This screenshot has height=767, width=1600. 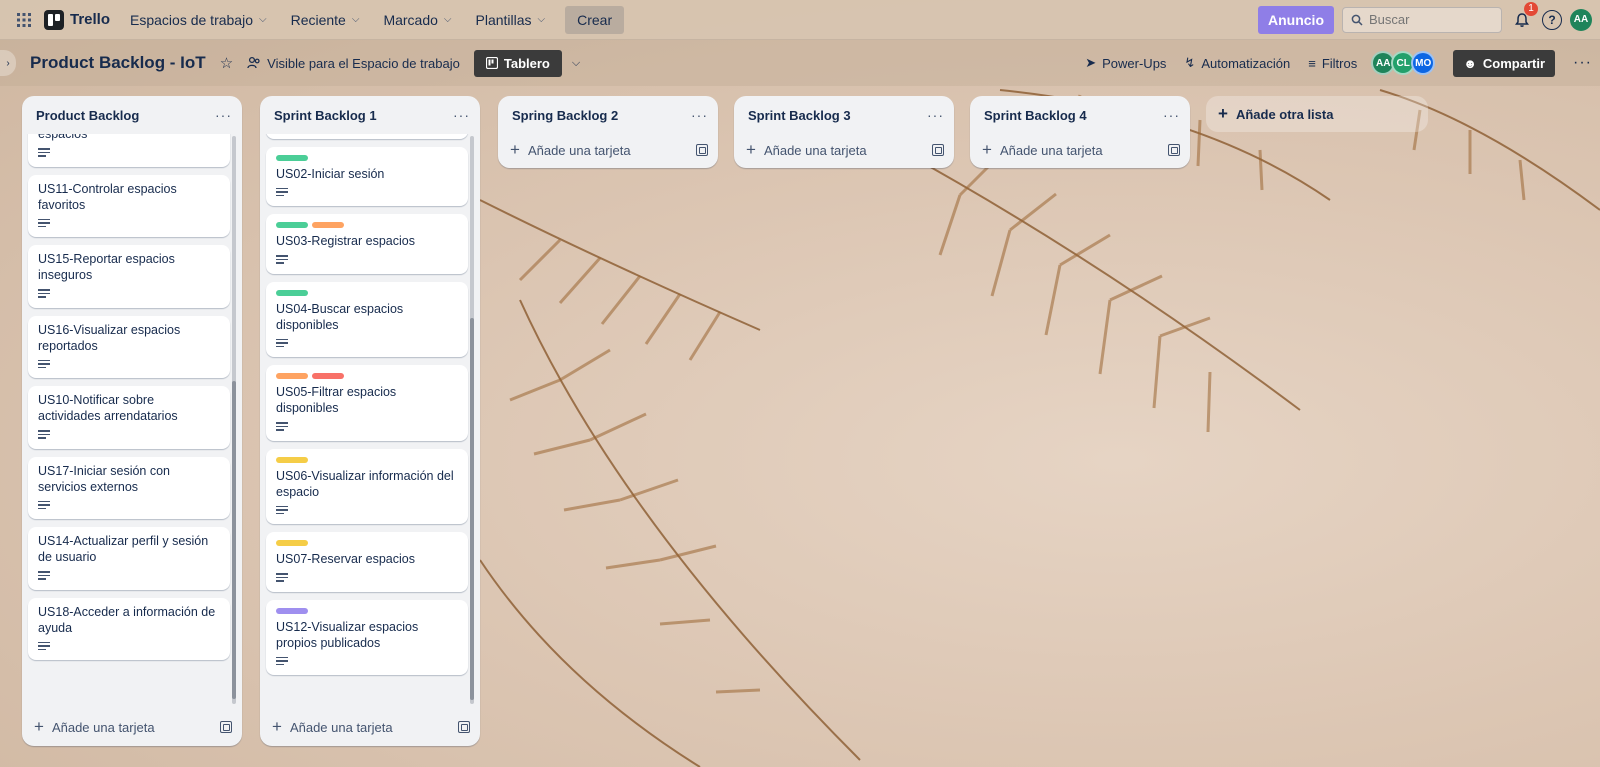 I want to click on card-title: US16-Visualizar espacios reportados, so click(x=109, y=337).